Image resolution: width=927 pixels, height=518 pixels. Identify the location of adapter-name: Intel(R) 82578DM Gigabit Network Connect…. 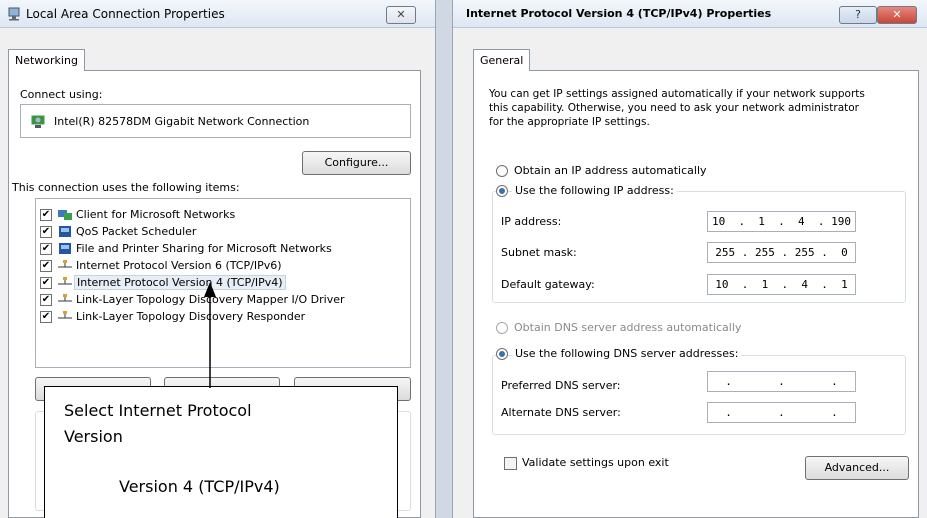
(182, 121).